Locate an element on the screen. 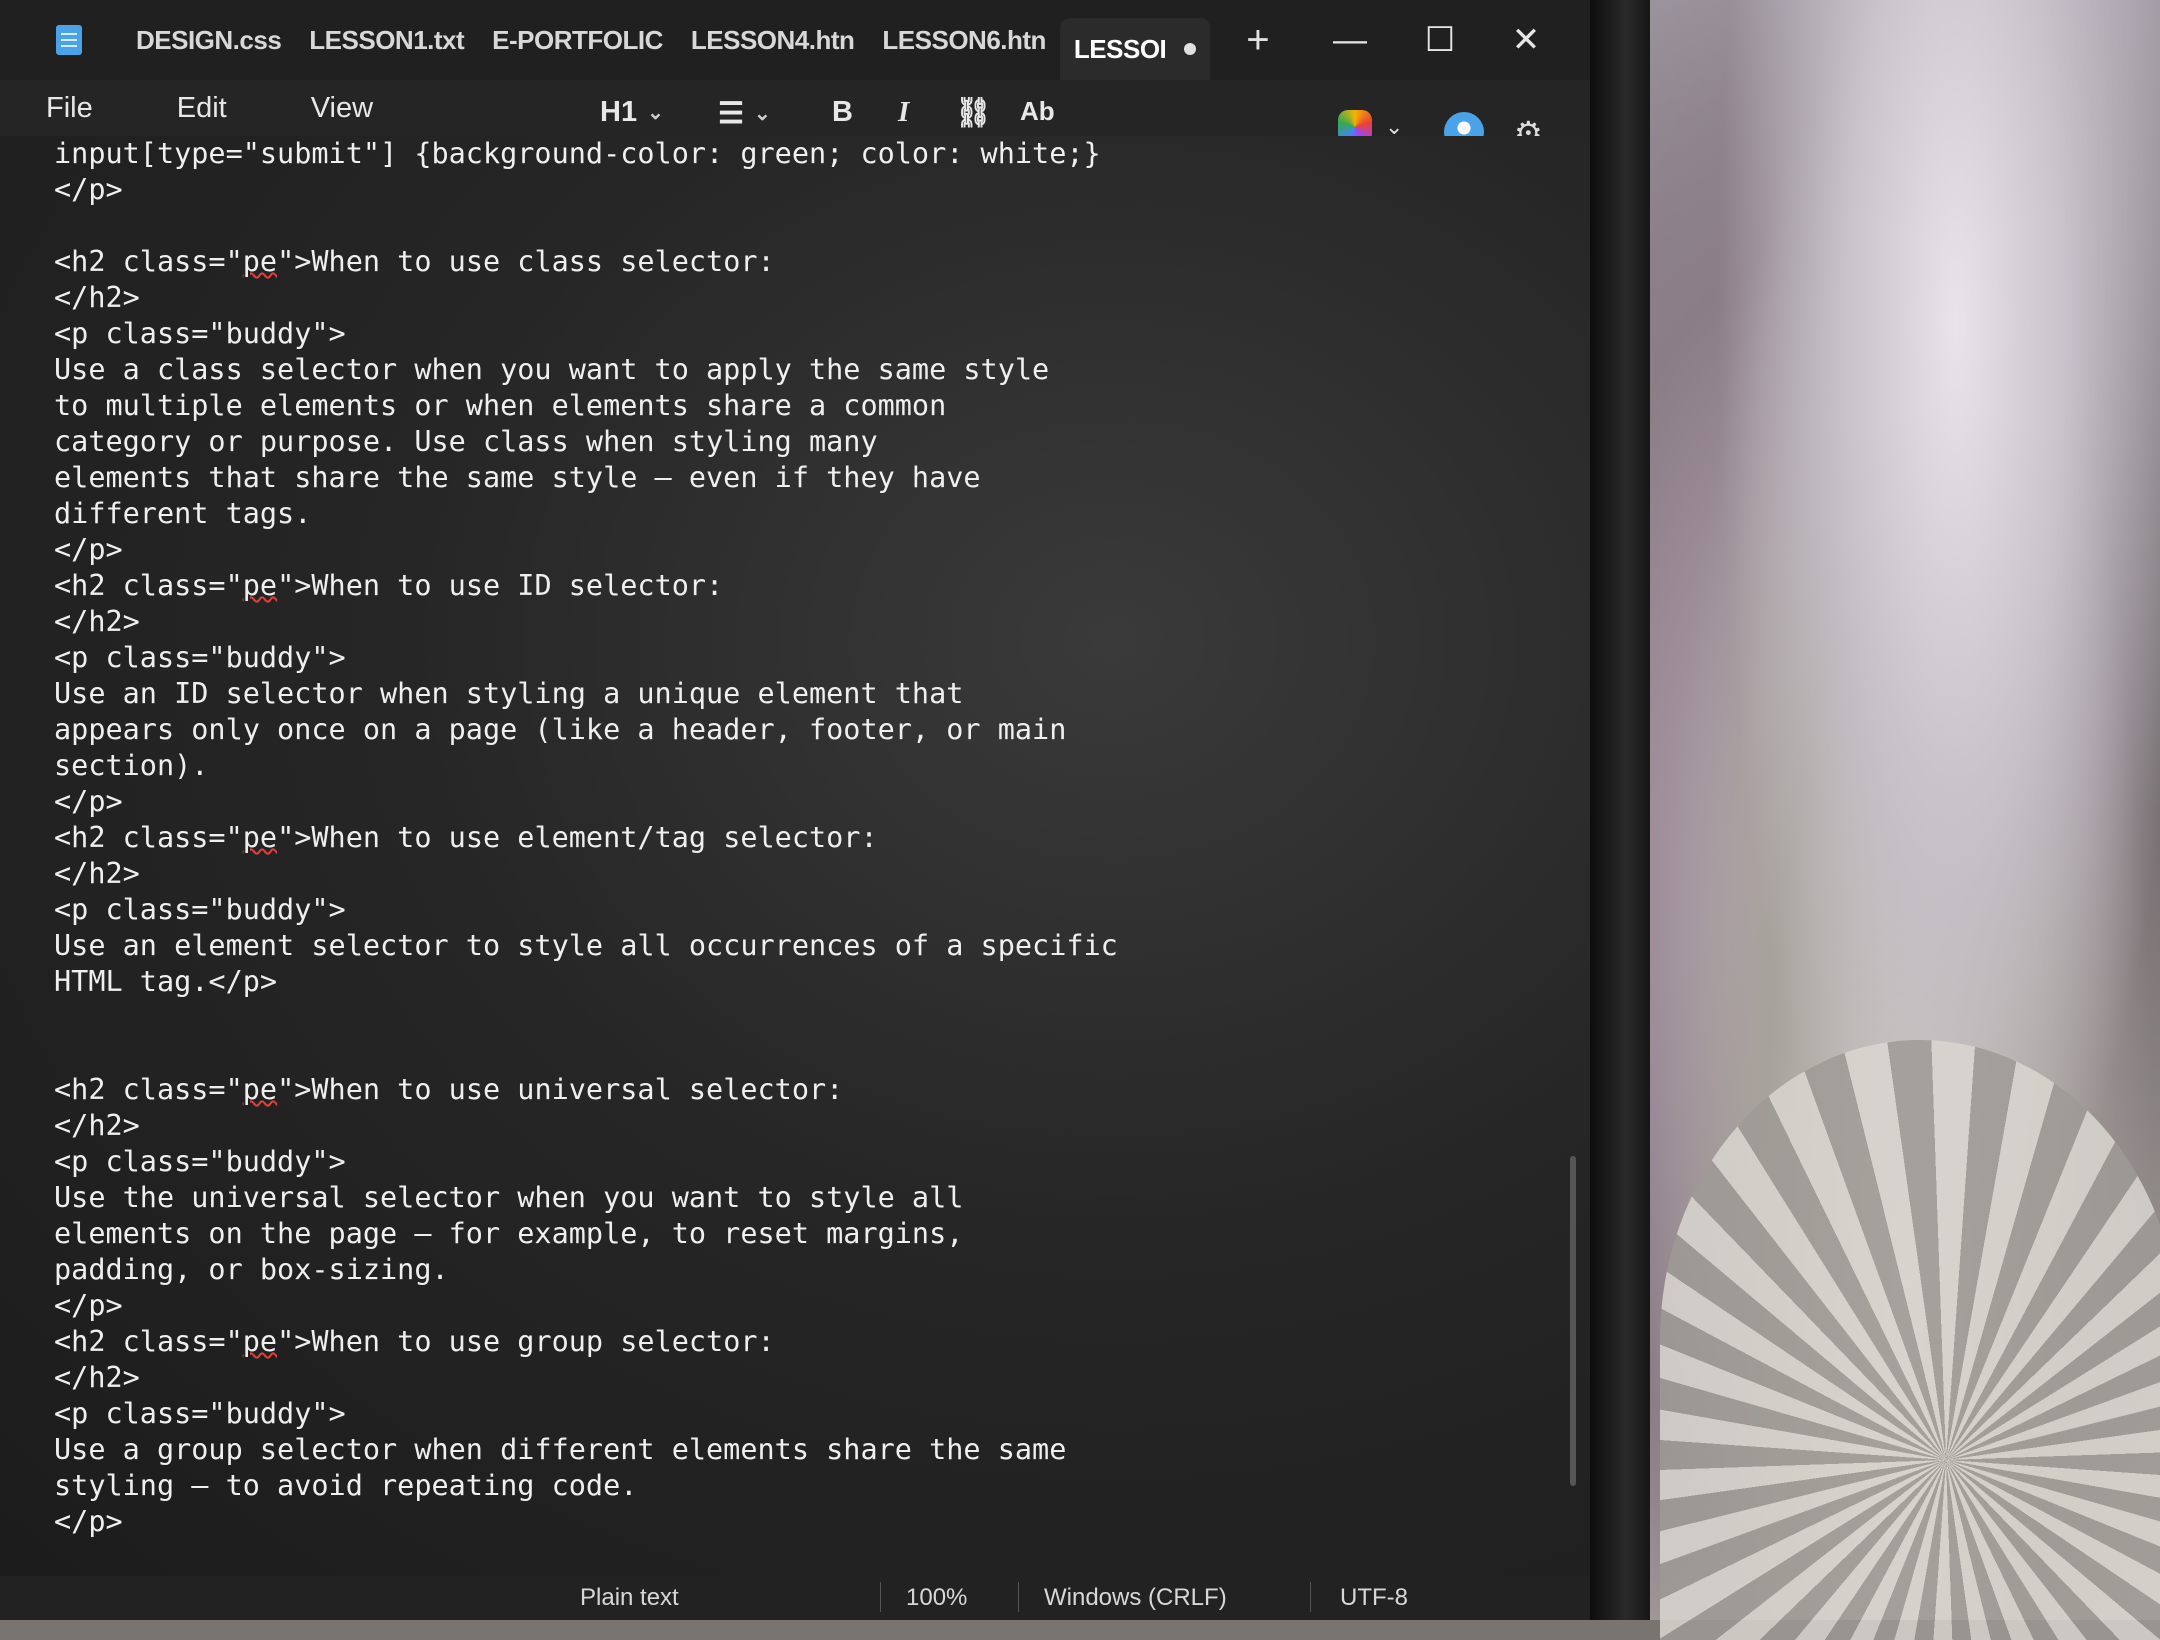 The image size is (2160, 1640). close-button: ✕ is located at coordinates (1526, 40).